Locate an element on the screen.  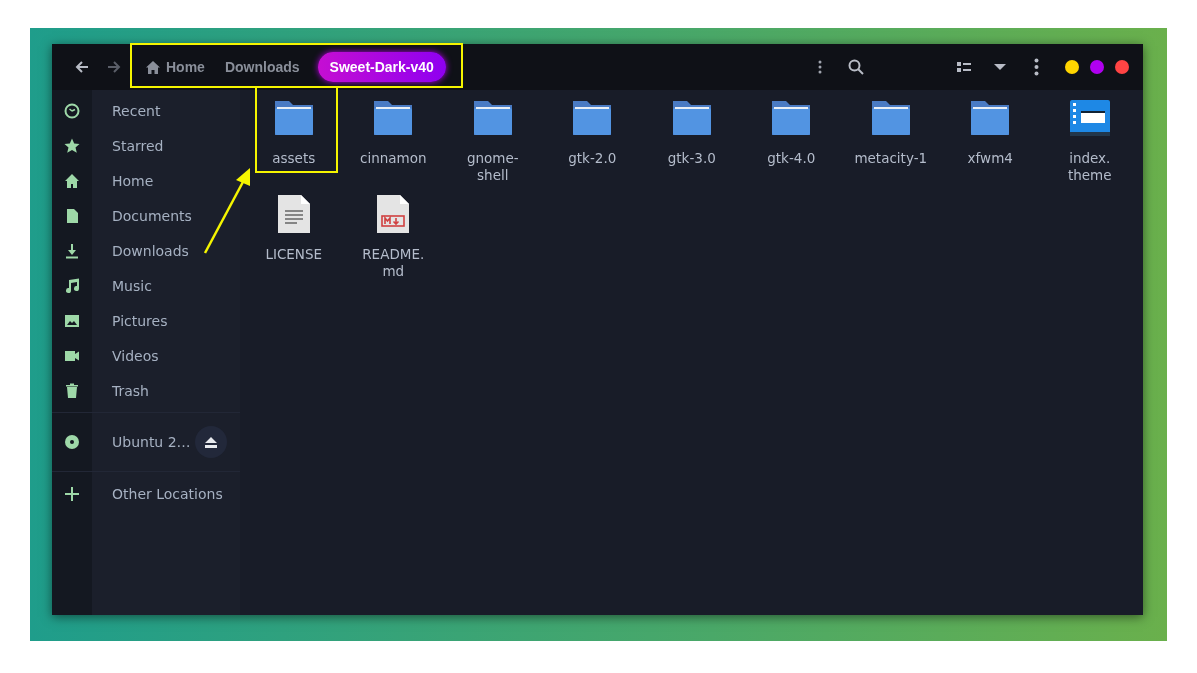
breadcrumb: Downloads is located at coordinates (262, 67).